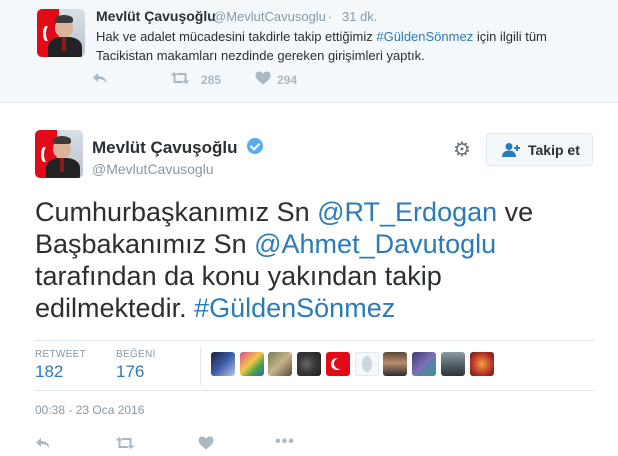 The width and height of the screenshot is (618, 456). I want to click on mention-link: @Ahmet_Davutoglu, so click(375, 244).